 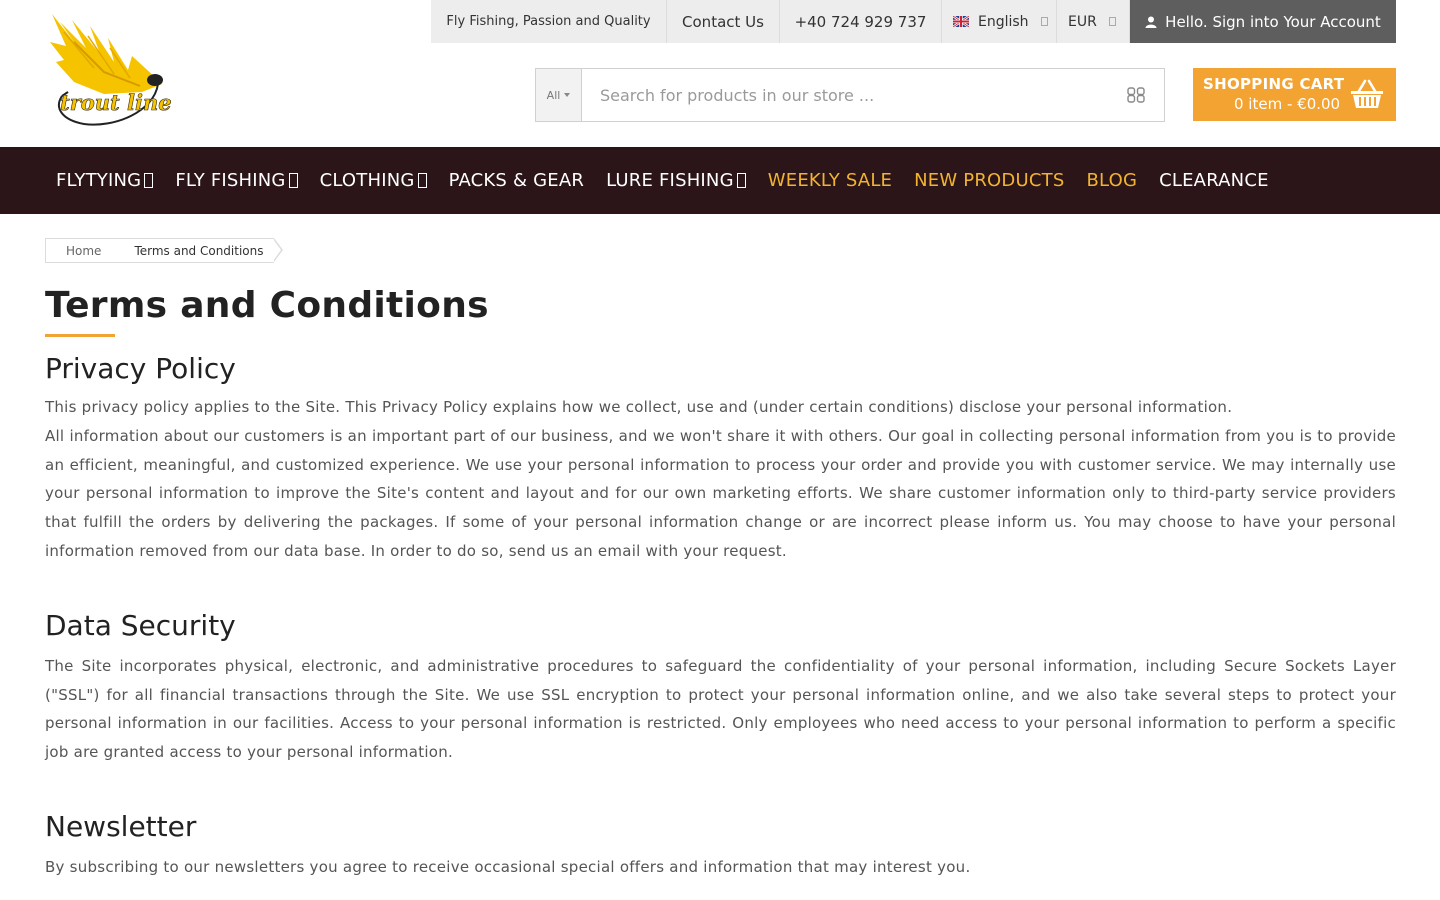 What do you see at coordinates (1367, 93) in the screenshot?
I see `basket-icon` at bounding box center [1367, 93].